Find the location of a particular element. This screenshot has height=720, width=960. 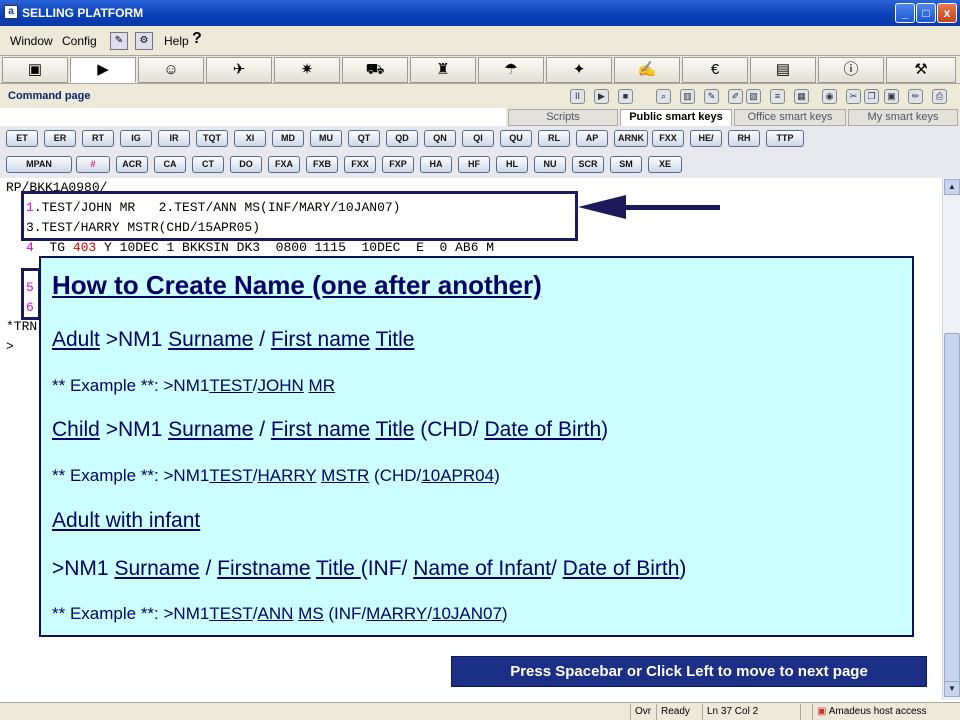

smart-key: HE/ is located at coordinates (706, 138).